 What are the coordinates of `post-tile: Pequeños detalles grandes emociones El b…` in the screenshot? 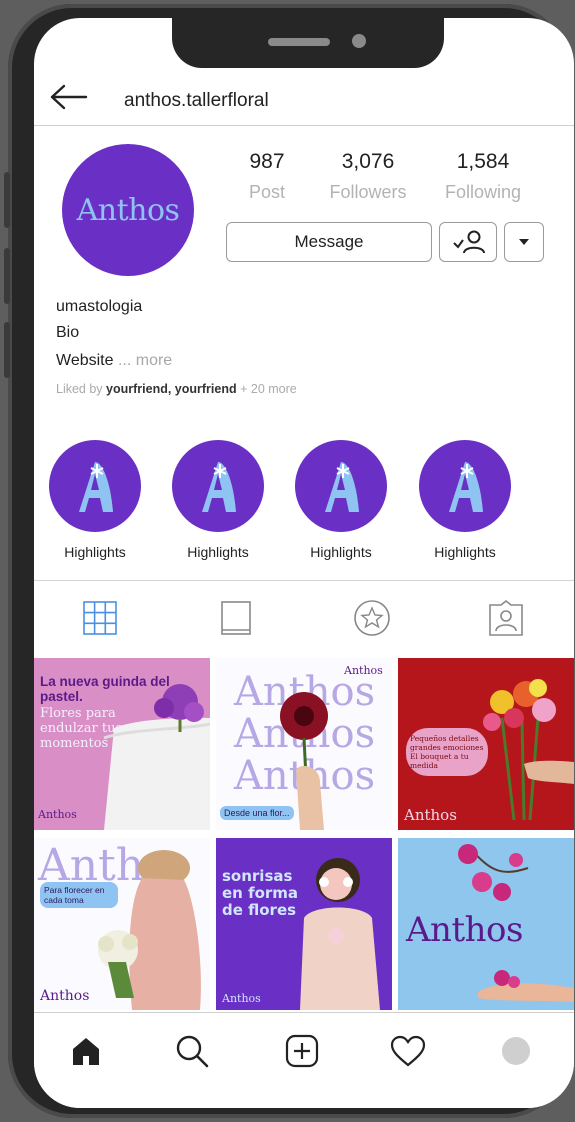 It's located at (486, 744).